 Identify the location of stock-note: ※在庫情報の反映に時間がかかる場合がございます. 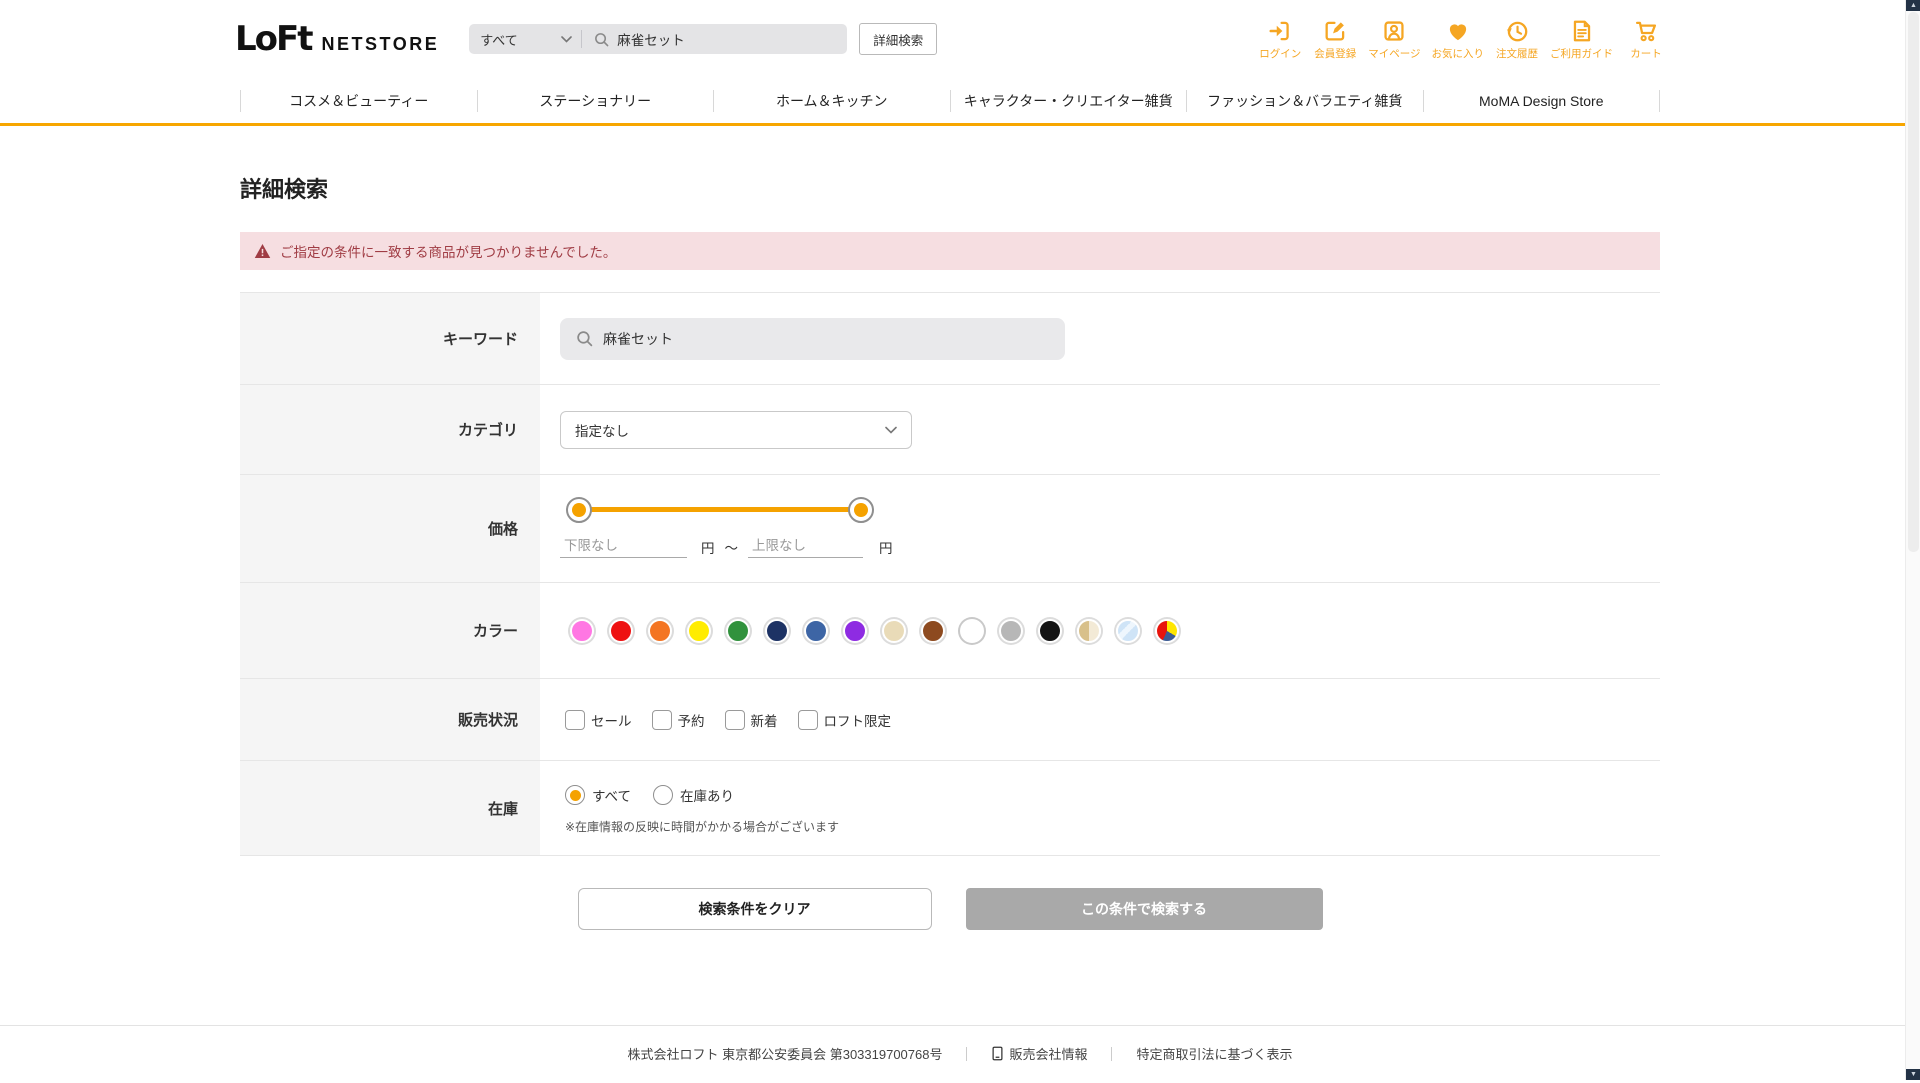
(702, 827).